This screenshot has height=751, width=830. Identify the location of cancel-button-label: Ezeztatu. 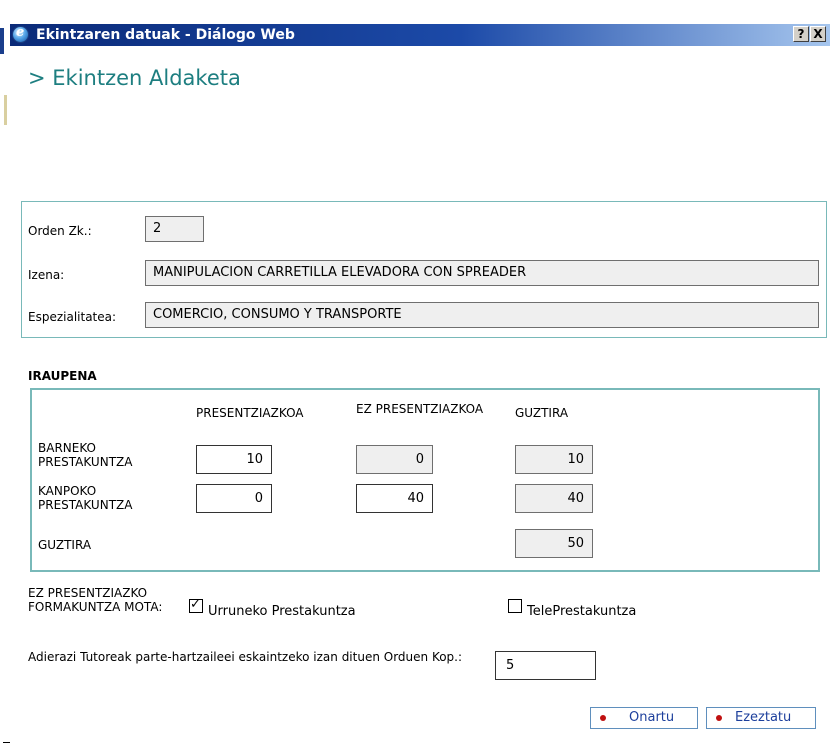
(763, 717).